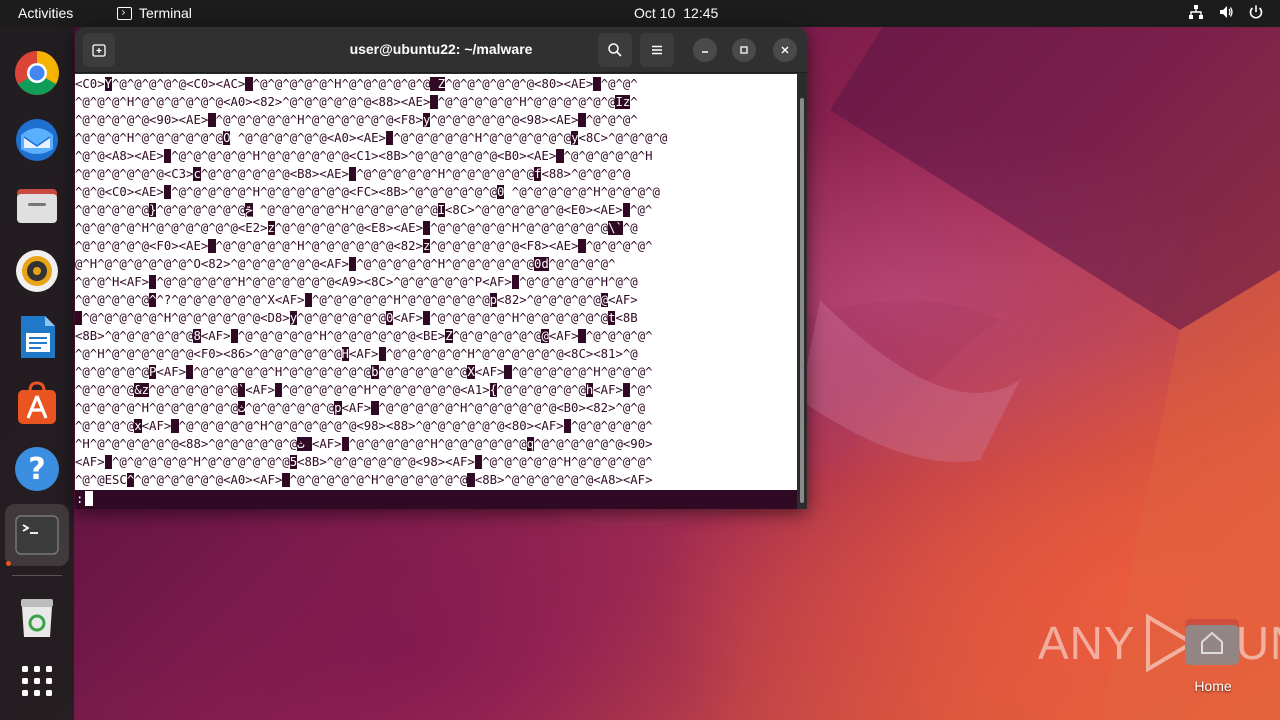  I want to click on system-tray, so click(1226, 12).